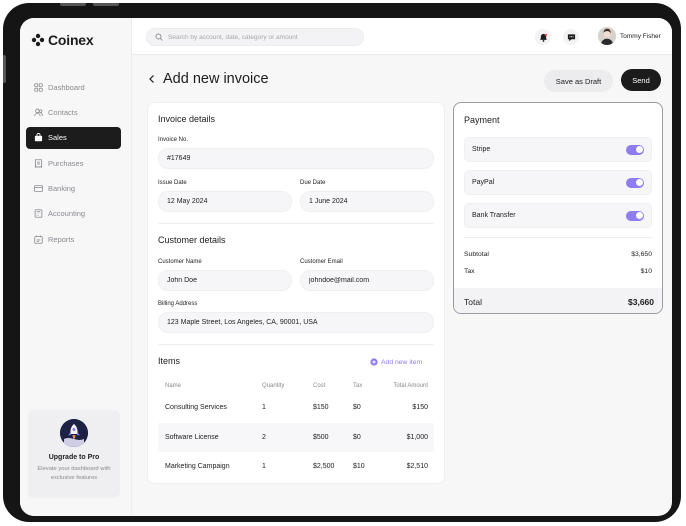  Describe the element at coordinates (558, 300) in the screenshot. I see `total-bar: Total $3,660` at that location.